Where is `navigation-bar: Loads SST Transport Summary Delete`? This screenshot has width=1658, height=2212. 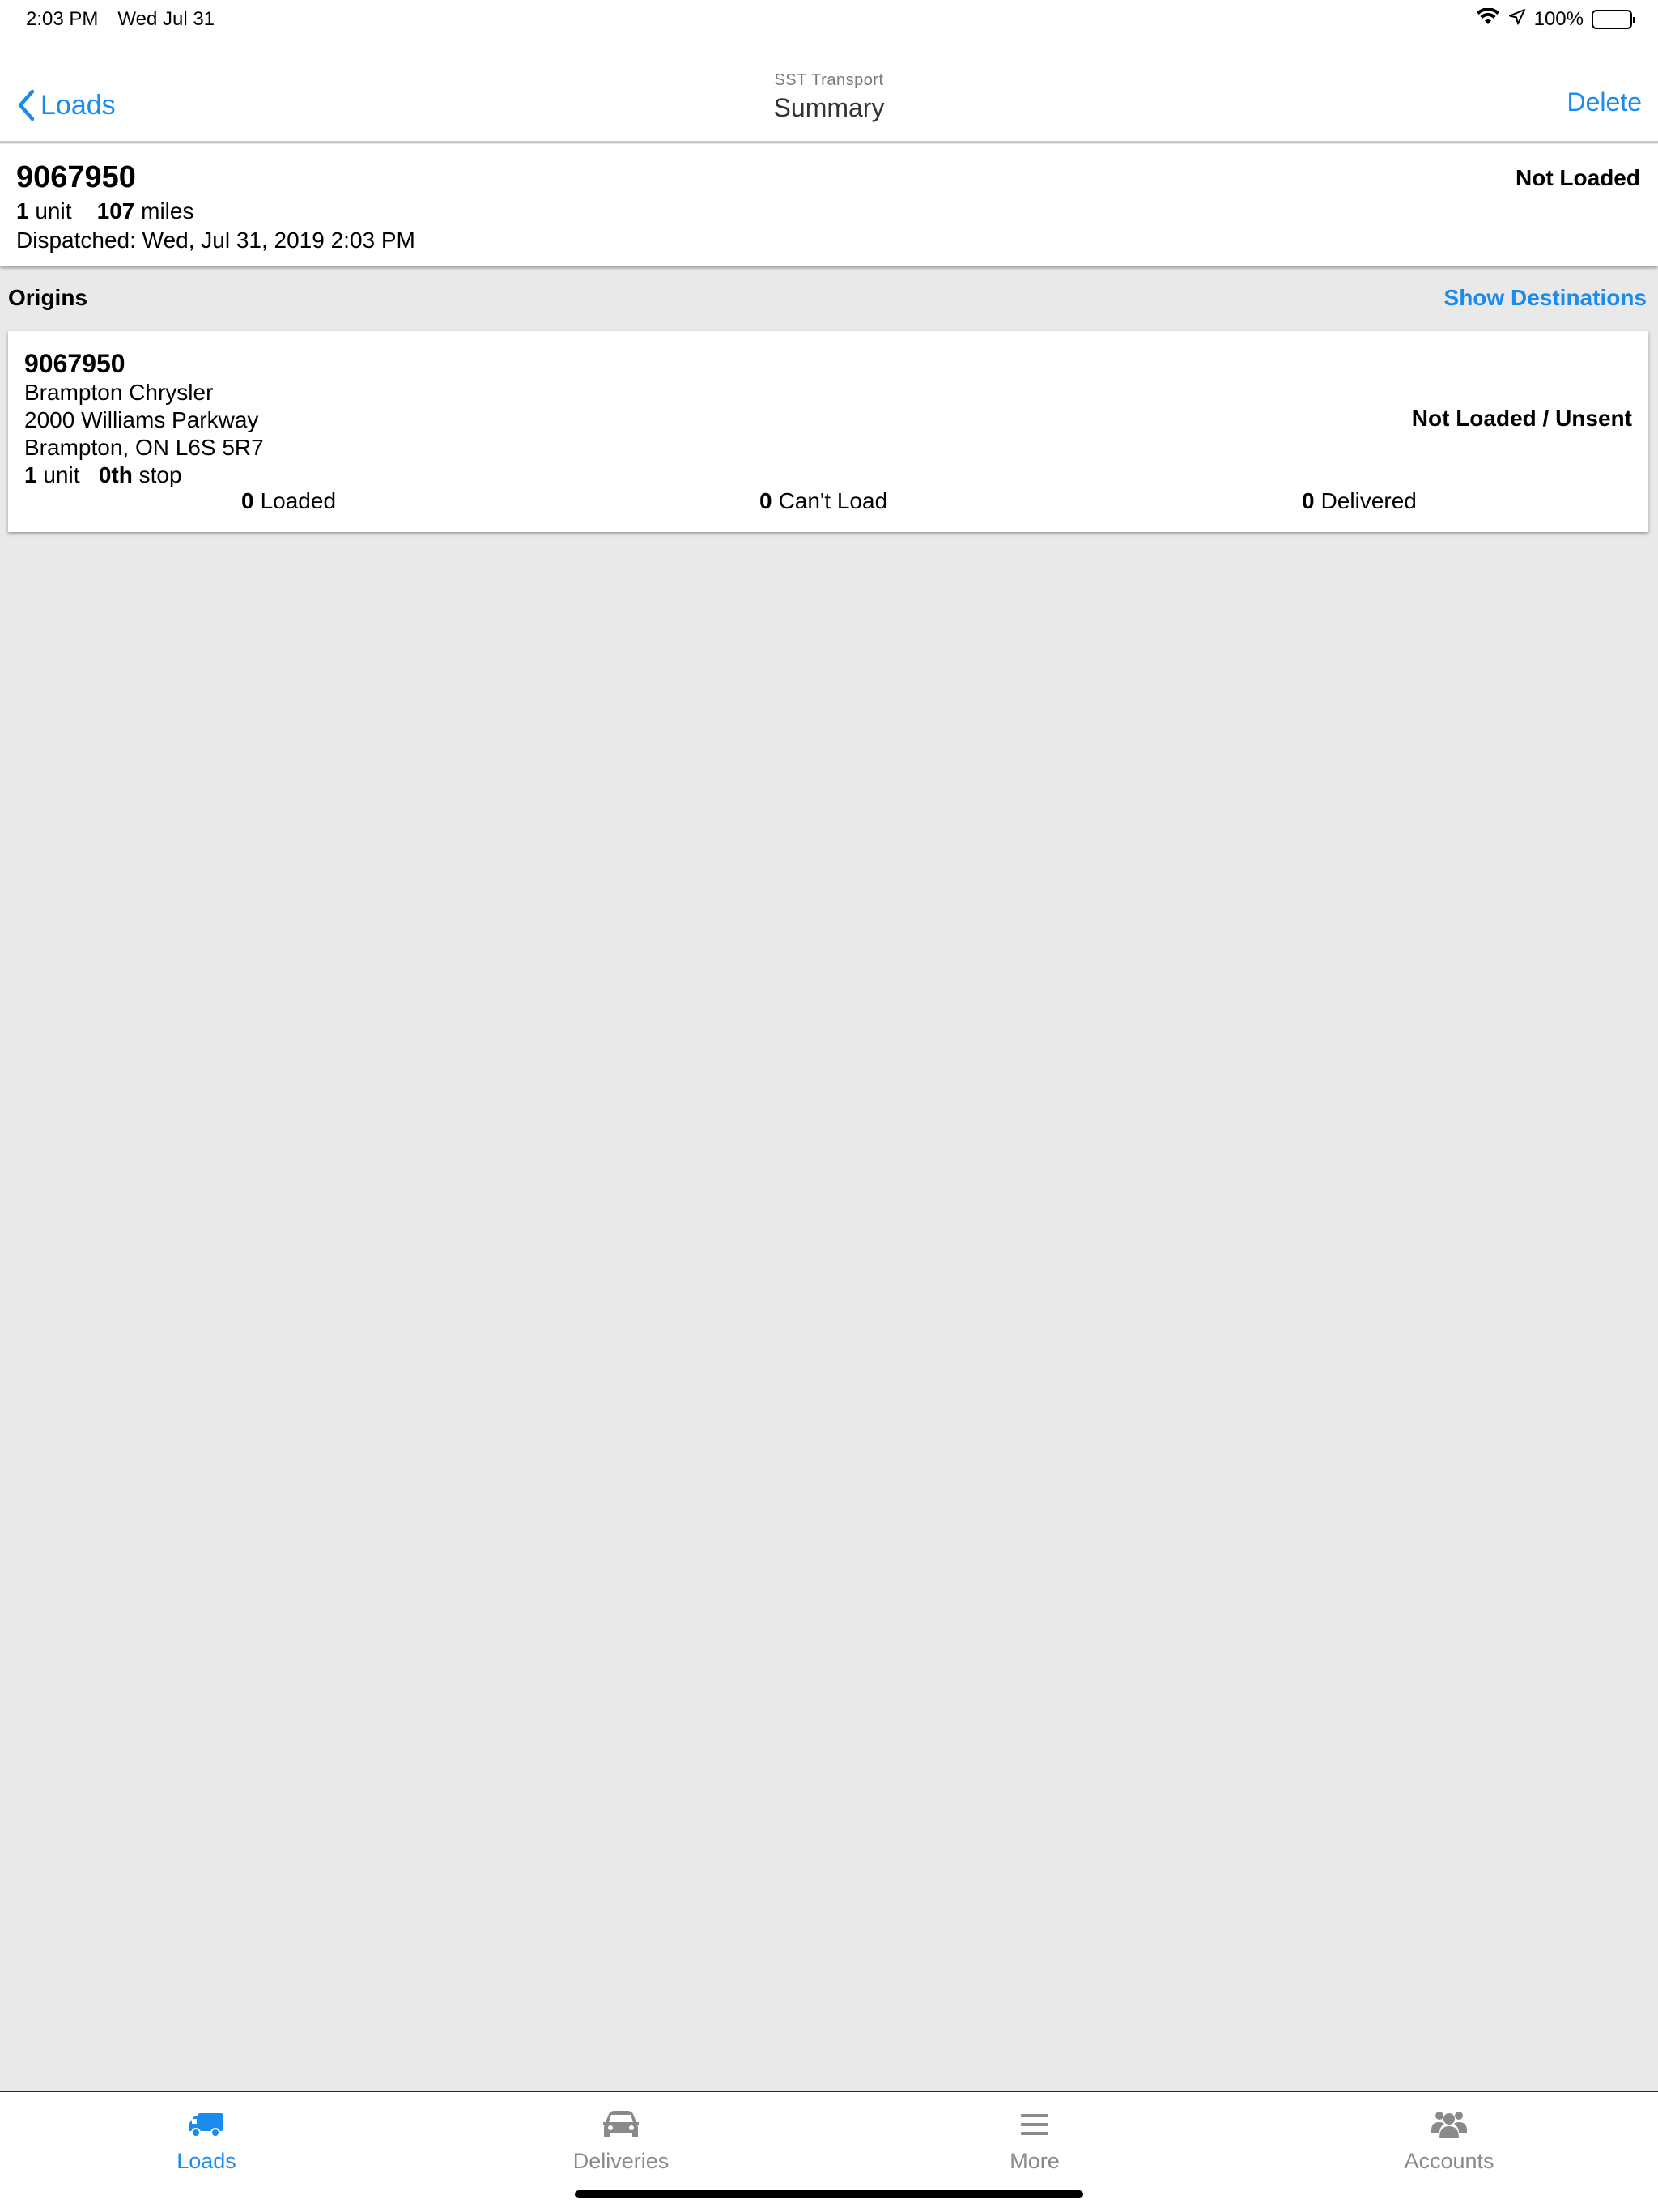 navigation-bar: Loads SST Transport Summary Delete is located at coordinates (829, 91).